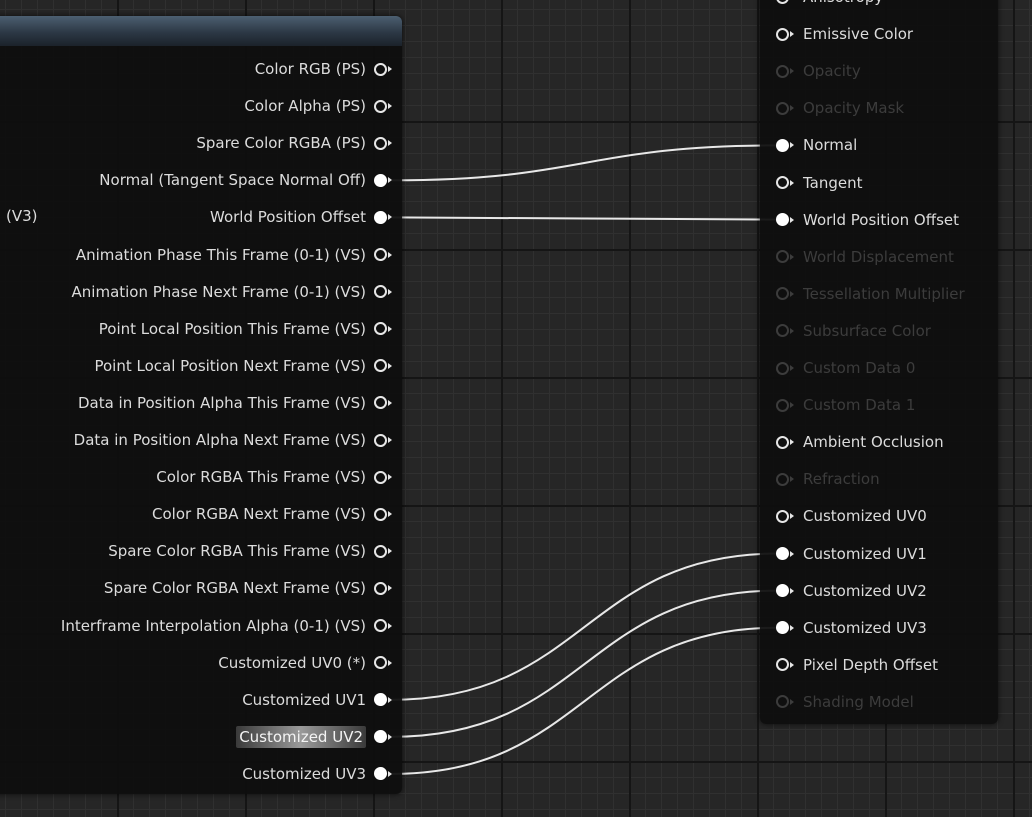 The width and height of the screenshot is (1032, 817). Describe the element at coordinates (819, 183) in the screenshot. I see `input-pin-tangent: Tangent` at that location.